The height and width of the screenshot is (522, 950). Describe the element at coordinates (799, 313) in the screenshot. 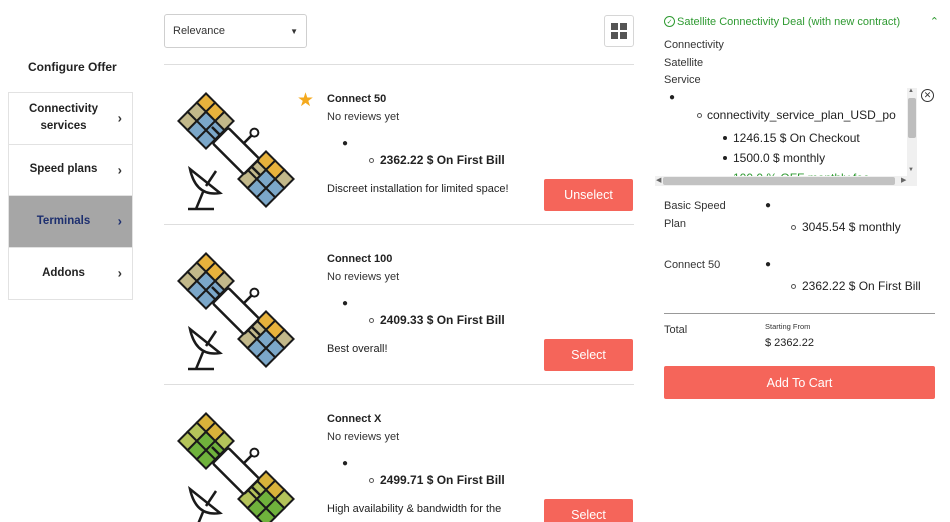

I see `summary-divider` at that location.